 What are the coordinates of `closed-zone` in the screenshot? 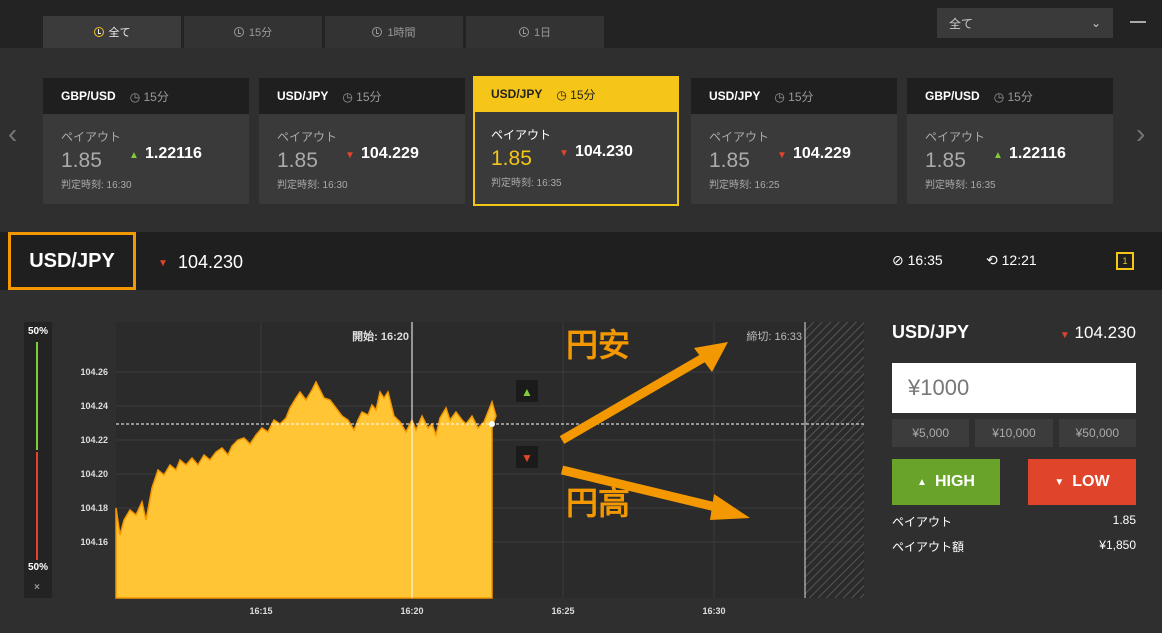 It's located at (834, 460).